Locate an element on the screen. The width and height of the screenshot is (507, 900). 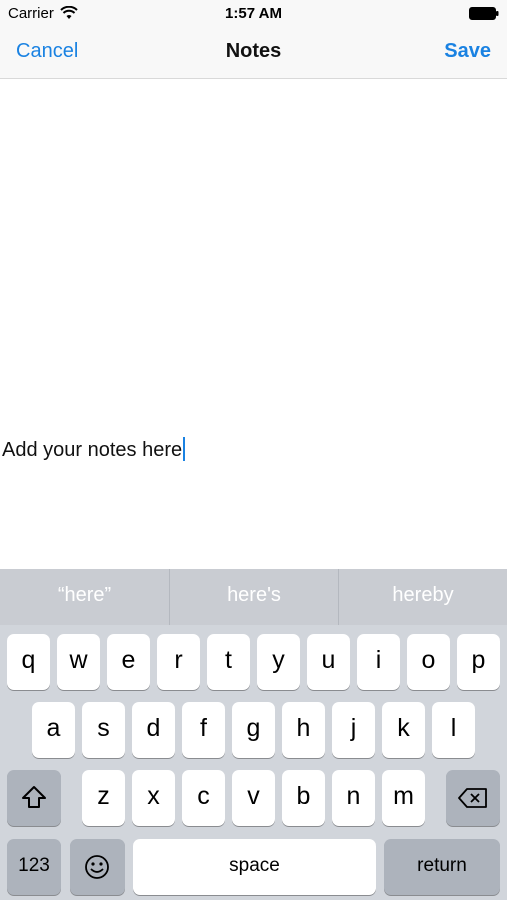
key-l: l is located at coordinates (453, 730).